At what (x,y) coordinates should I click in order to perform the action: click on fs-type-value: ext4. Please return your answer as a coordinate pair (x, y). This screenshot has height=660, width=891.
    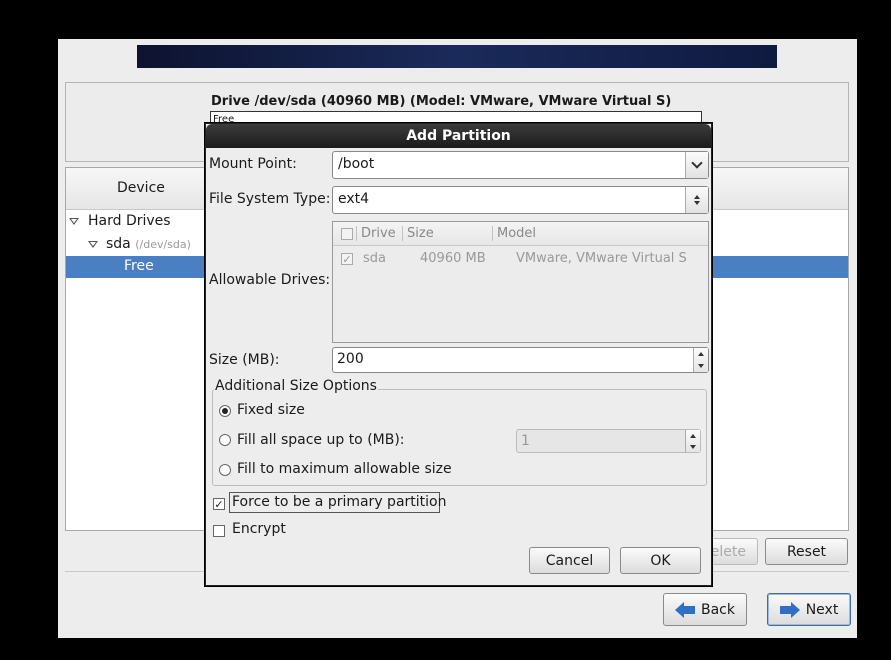
    Looking at the image, I should click on (354, 199).